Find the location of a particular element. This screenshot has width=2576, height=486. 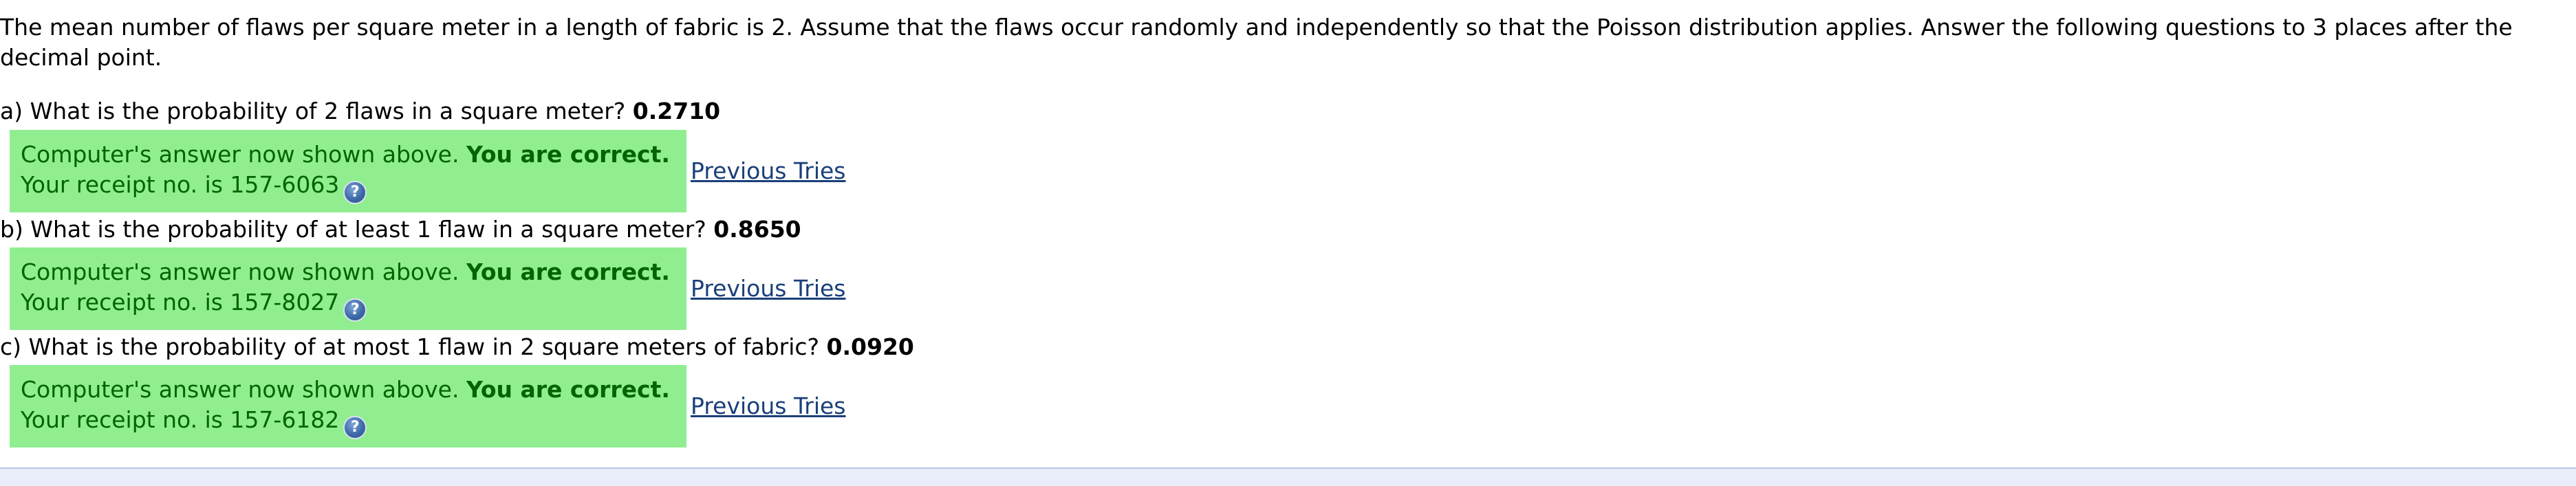

question-c-answer: 0.0920 is located at coordinates (870, 346).